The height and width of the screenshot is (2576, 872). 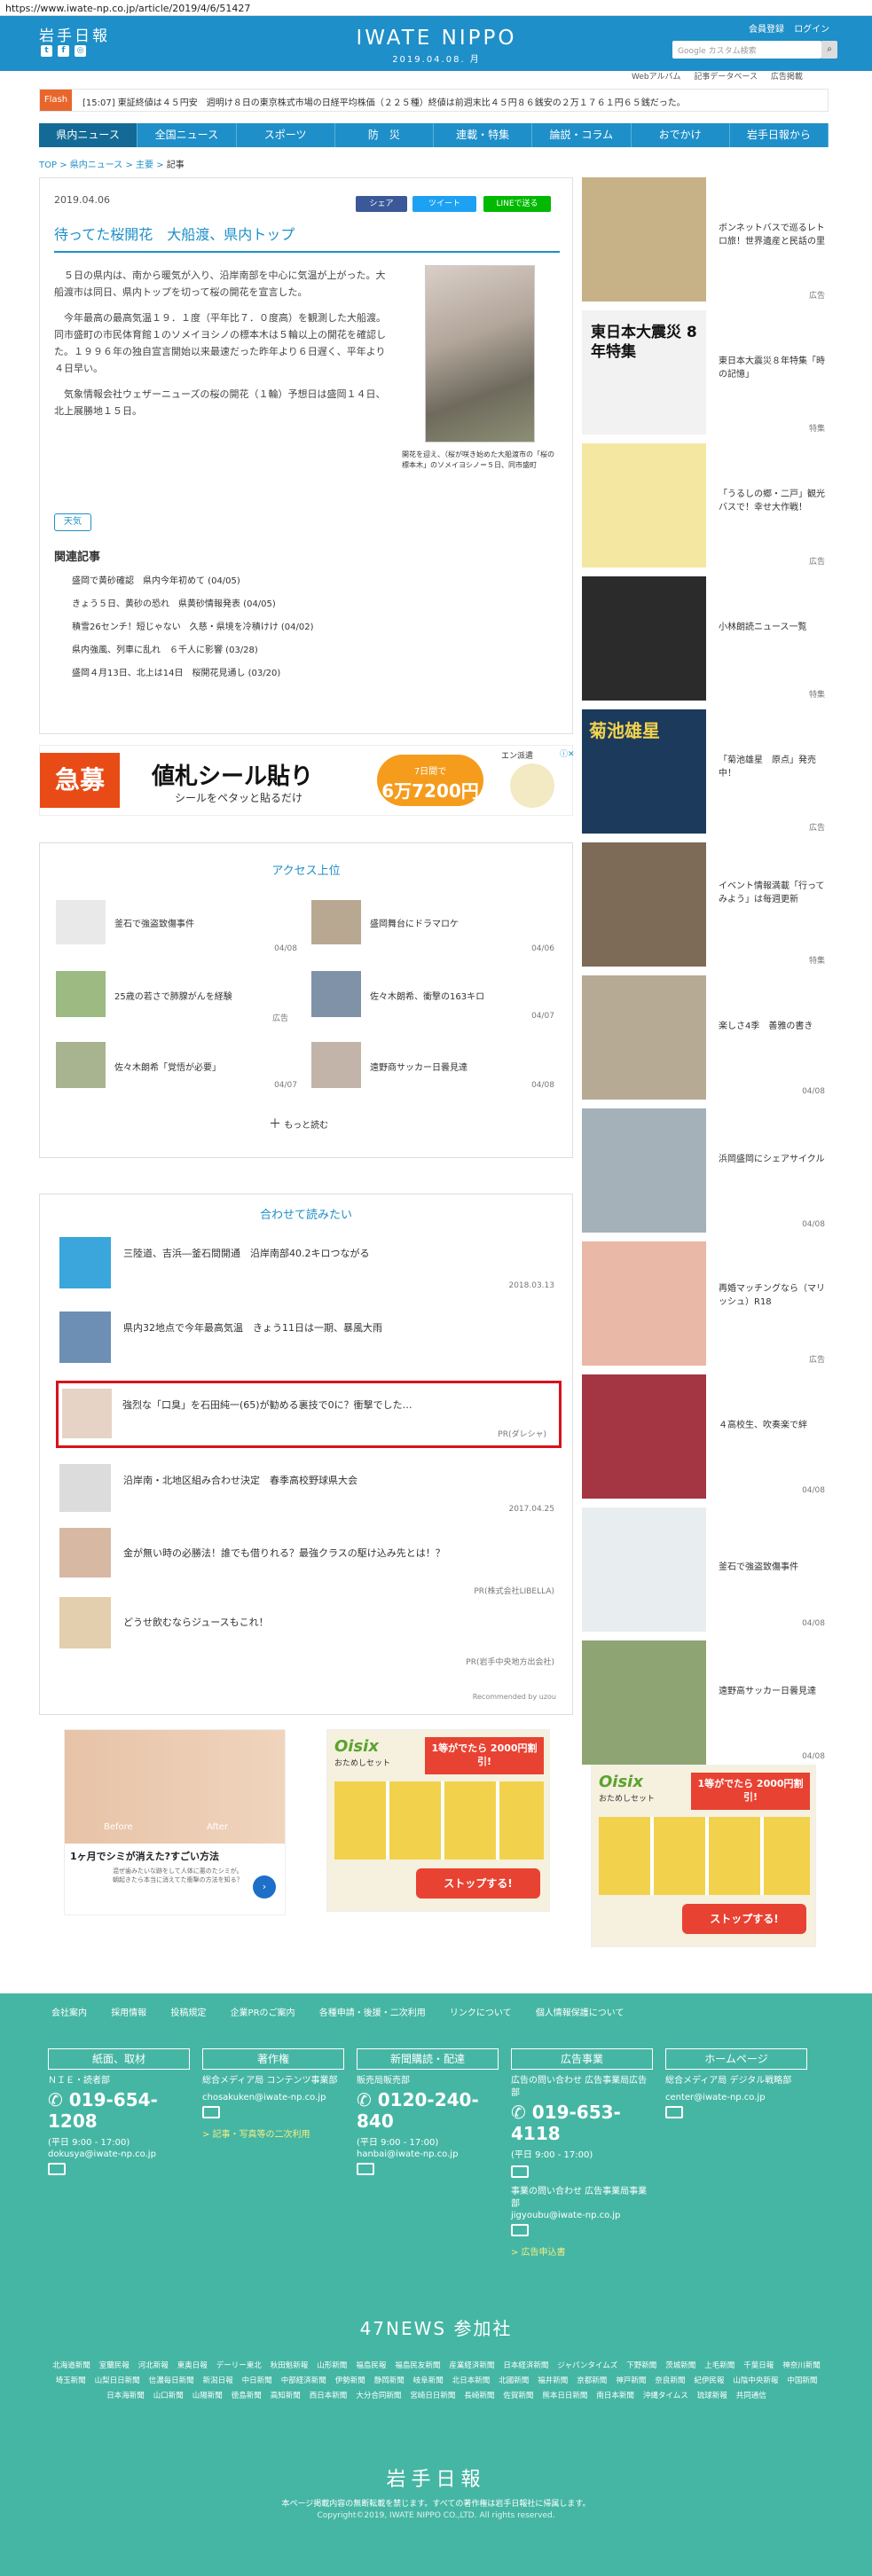 I want to click on paper-link: 中部経済新聞, so click(x=303, y=2380).